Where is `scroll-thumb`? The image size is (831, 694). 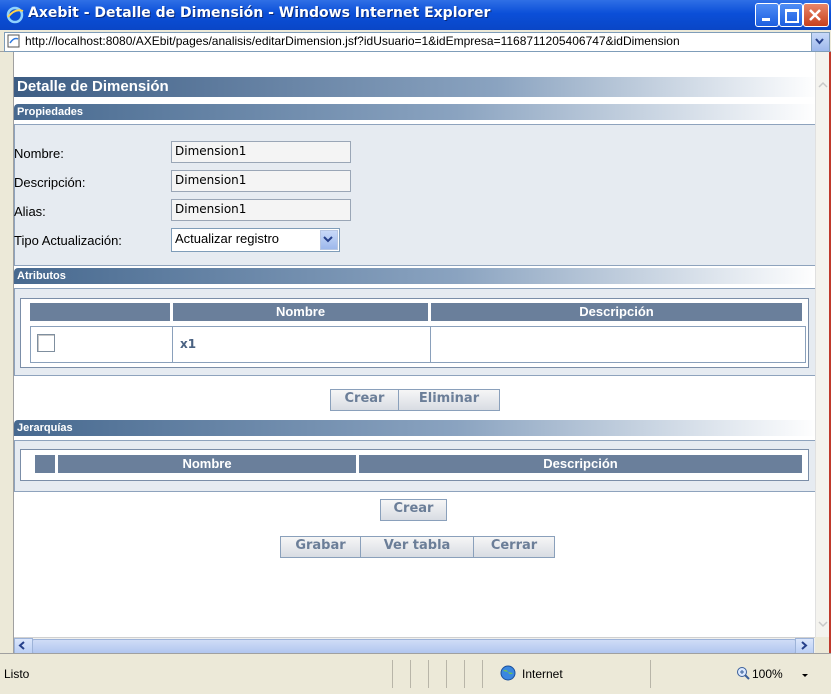 scroll-thumb is located at coordinates (414, 646).